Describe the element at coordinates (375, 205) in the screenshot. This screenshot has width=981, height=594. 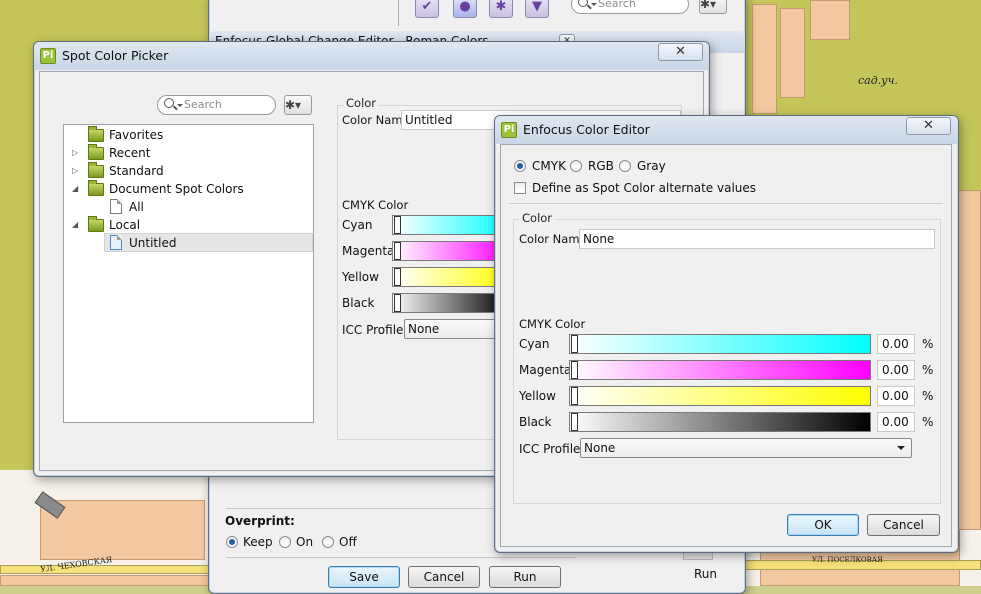
I see `spot-cmyk-label: CMYK Color` at that location.